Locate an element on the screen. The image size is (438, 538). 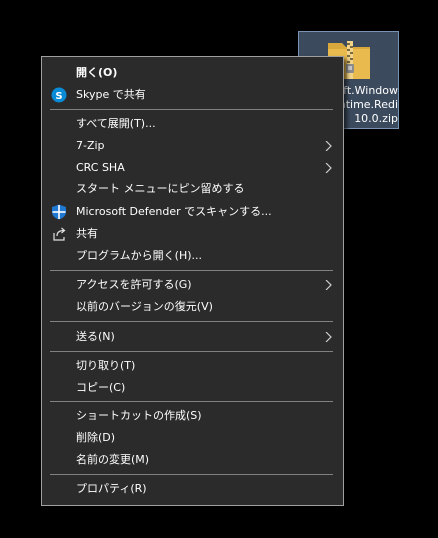
menu-item-restore-versions: 以前のバージョンの復元(V) is located at coordinates (192, 307).